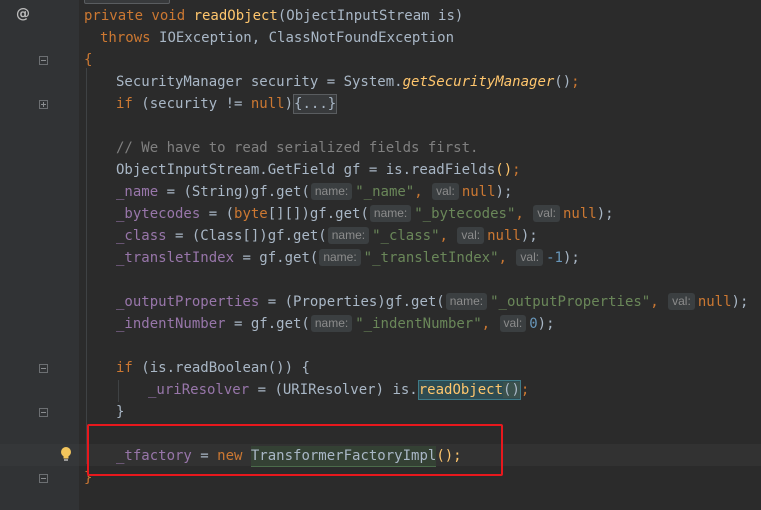 The width and height of the screenshot is (761, 510). What do you see at coordinates (130, 38) in the screenshot?
I see `keyword: throws` at bounding box center [130, 38].